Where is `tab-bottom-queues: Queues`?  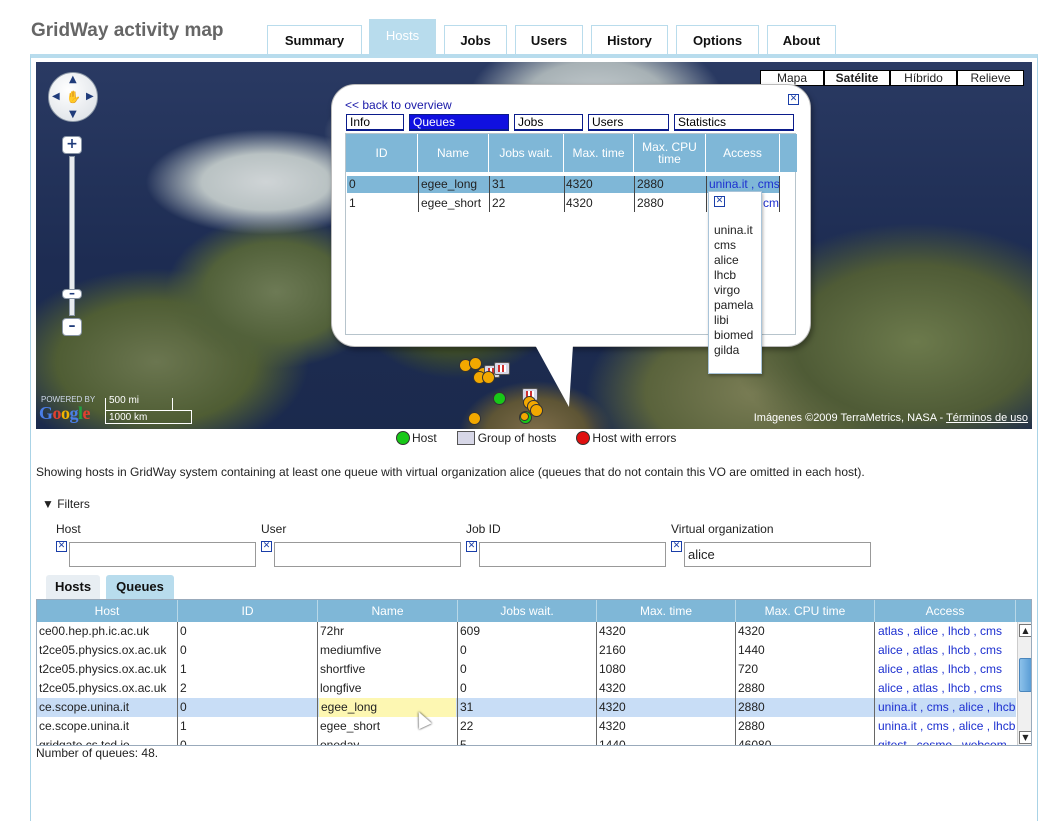 tab-bottom-queues: Queues is located at coordinates (140, 587).